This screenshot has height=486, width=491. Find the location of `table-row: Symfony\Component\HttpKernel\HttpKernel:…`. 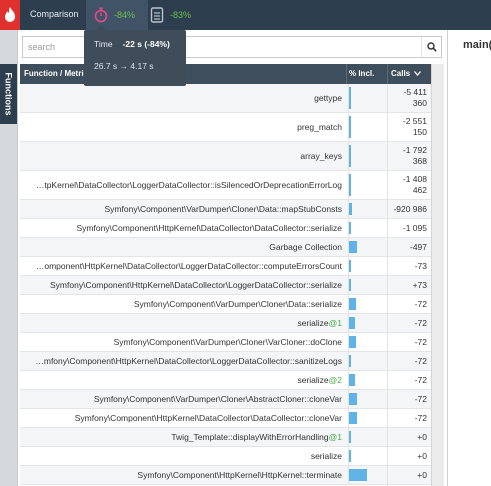

table-row: Symfony\Component\HttpKernel\HttpKernel:… is located at coordinates (225, 475).